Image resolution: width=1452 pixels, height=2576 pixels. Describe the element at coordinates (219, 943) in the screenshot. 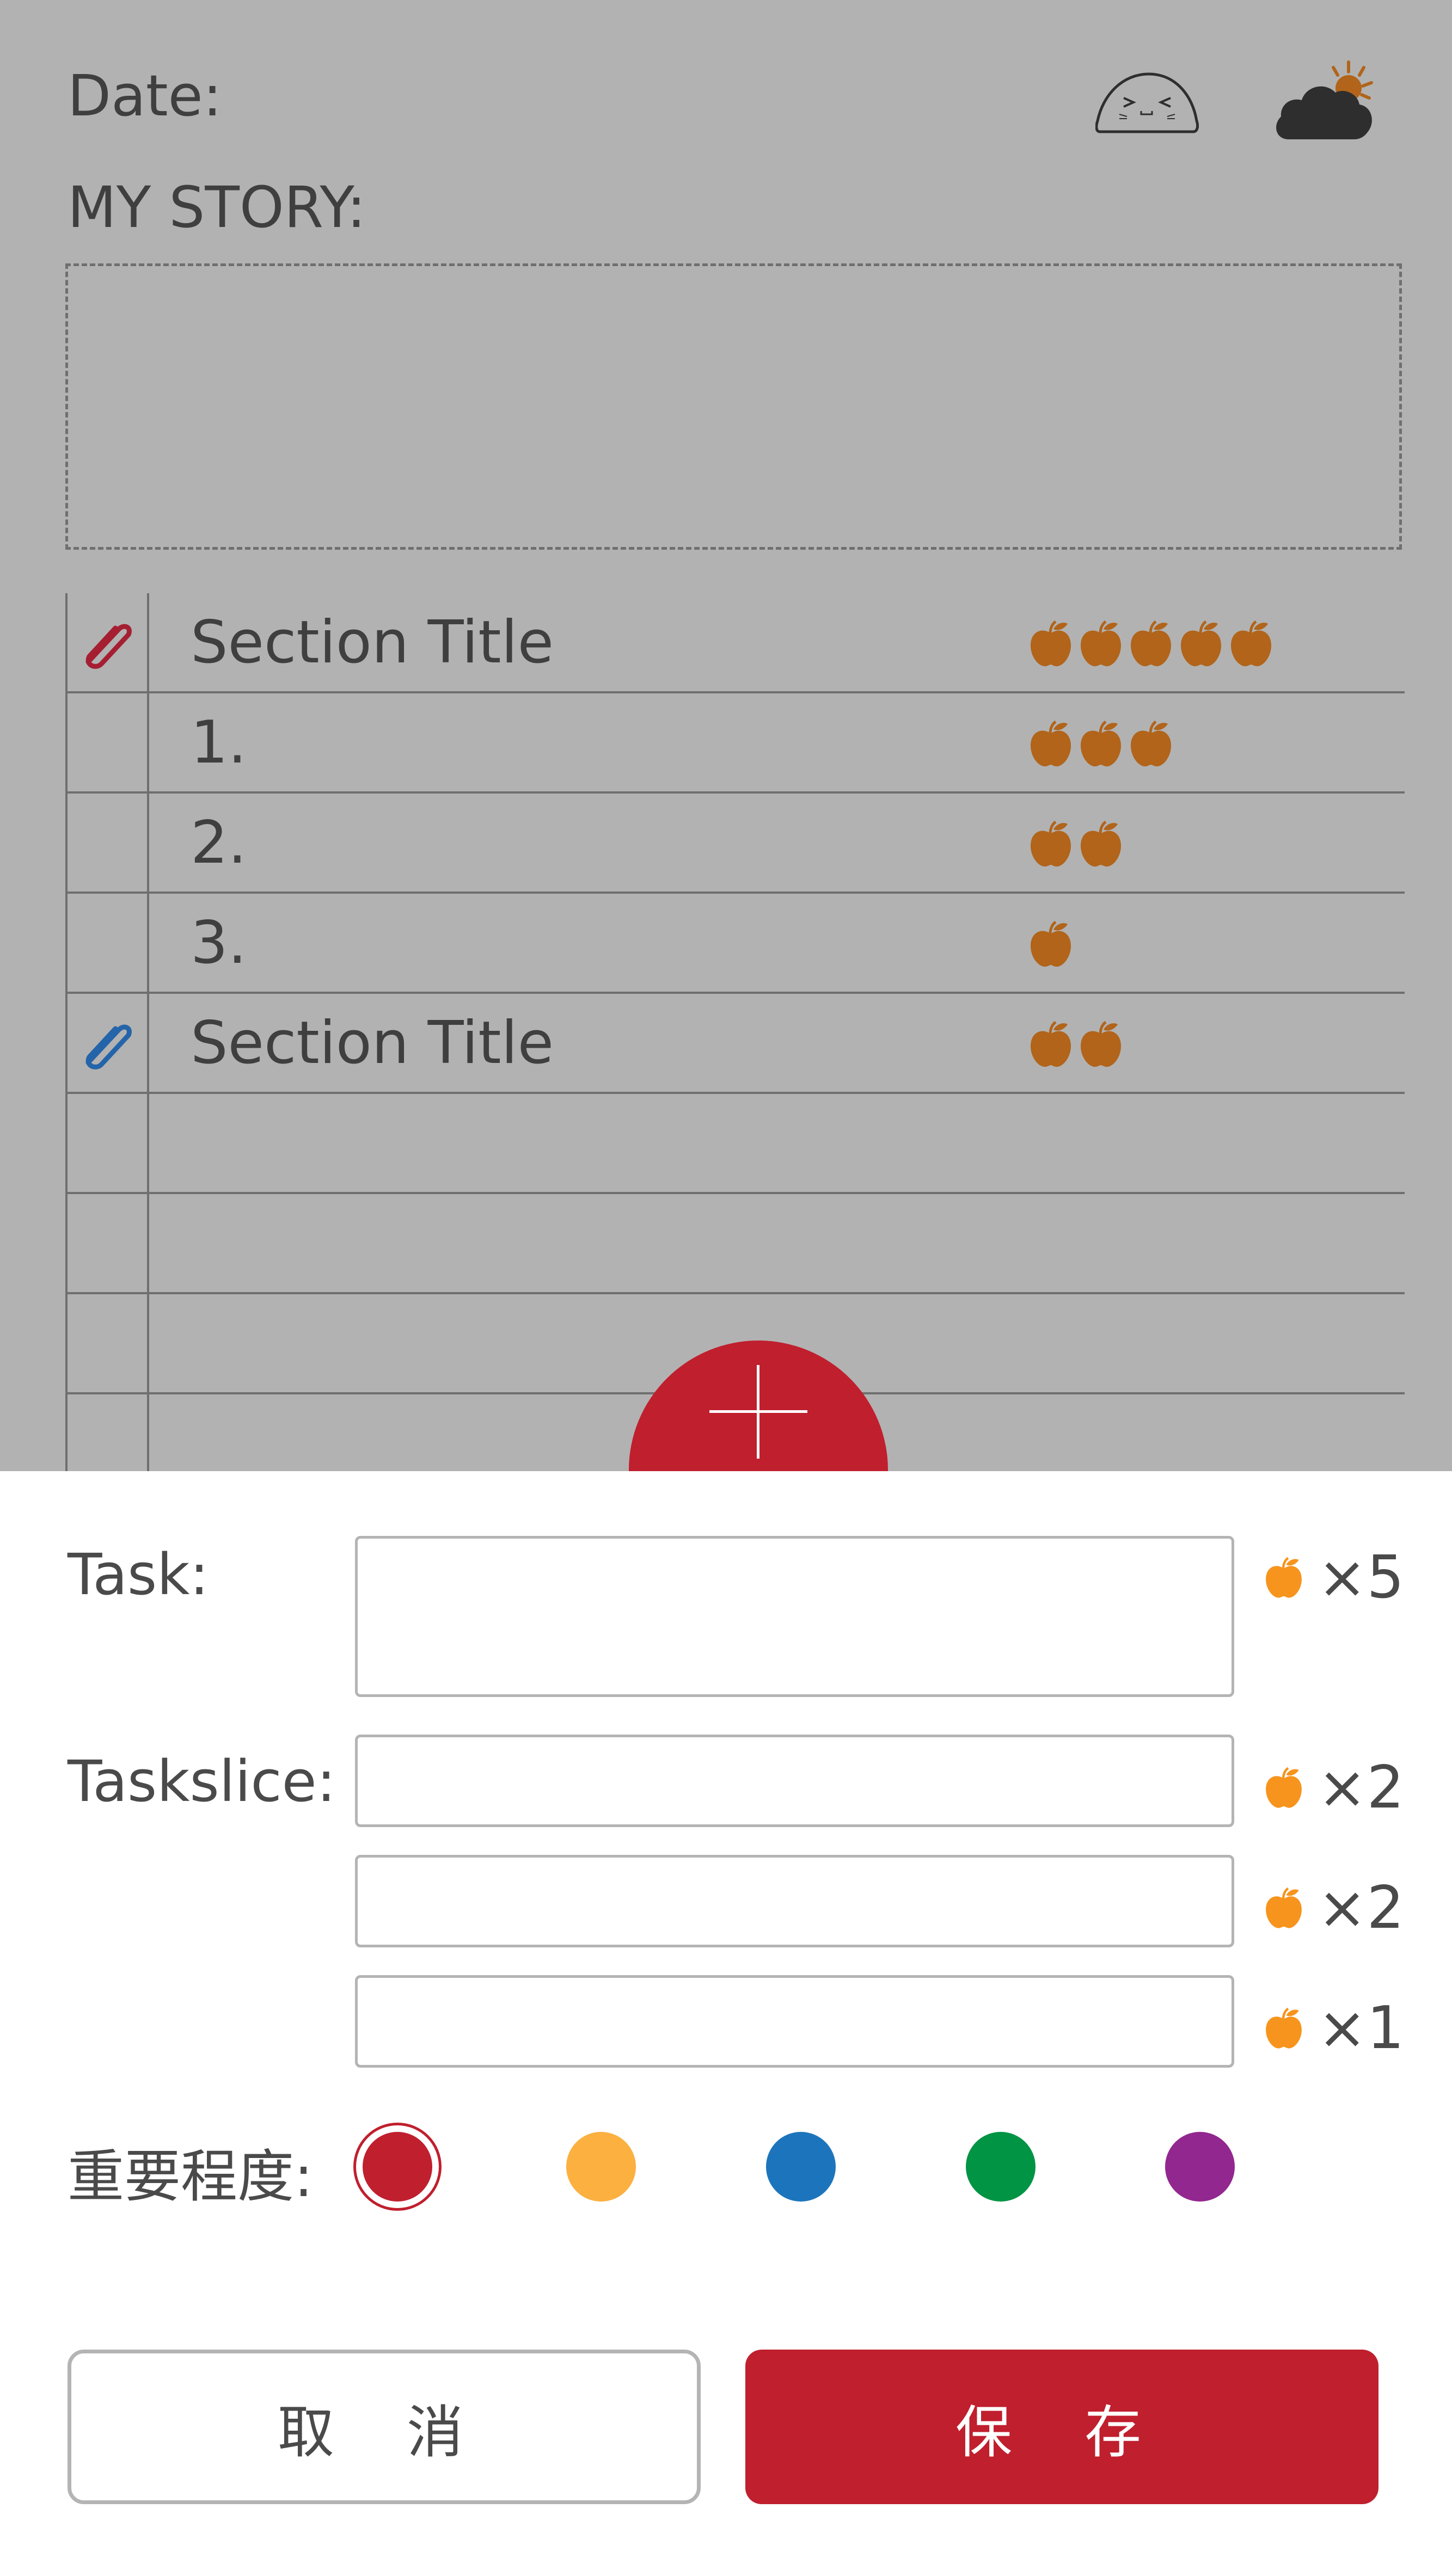

I see `row-text: 3.` at that location.